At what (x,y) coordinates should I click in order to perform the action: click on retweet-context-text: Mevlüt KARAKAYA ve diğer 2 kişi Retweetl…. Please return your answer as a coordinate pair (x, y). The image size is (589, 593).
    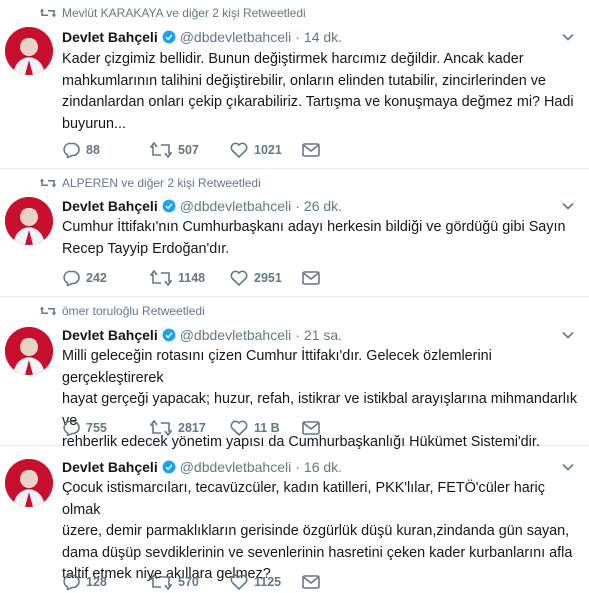
    Looking at the image, I should click on (184, 13).